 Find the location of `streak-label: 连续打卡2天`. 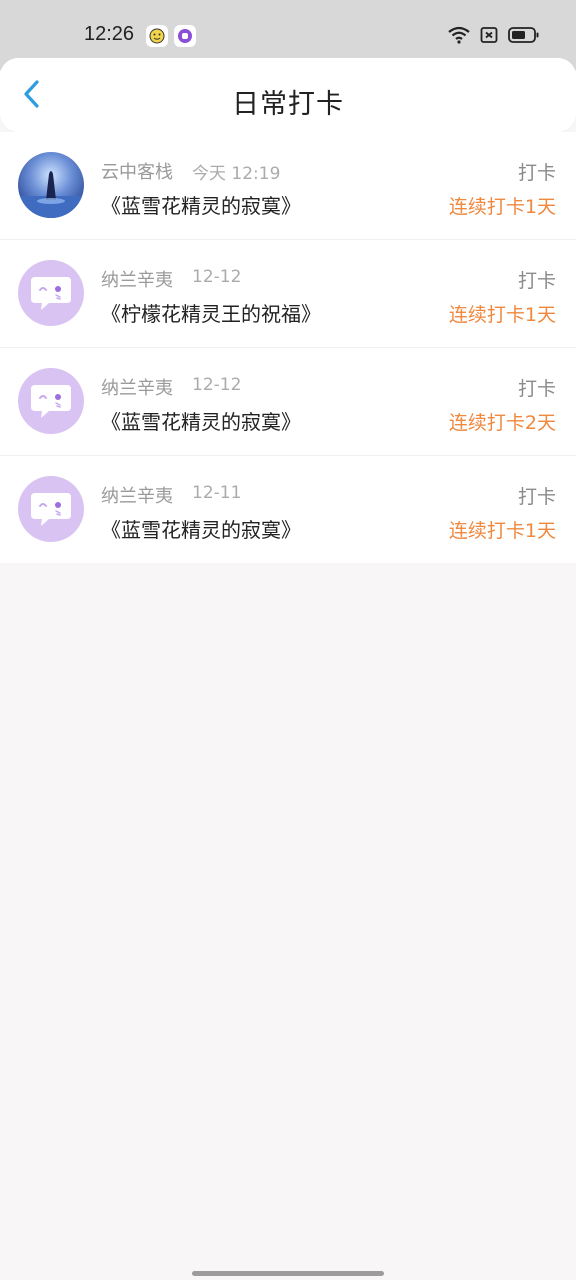

streak-label: 连续打卡2天 is located at coordinates (502, 423).